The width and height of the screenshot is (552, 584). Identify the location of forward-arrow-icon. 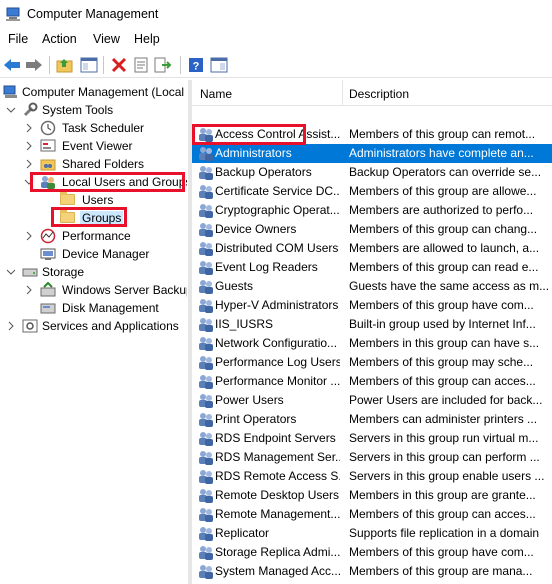
(34, 65).